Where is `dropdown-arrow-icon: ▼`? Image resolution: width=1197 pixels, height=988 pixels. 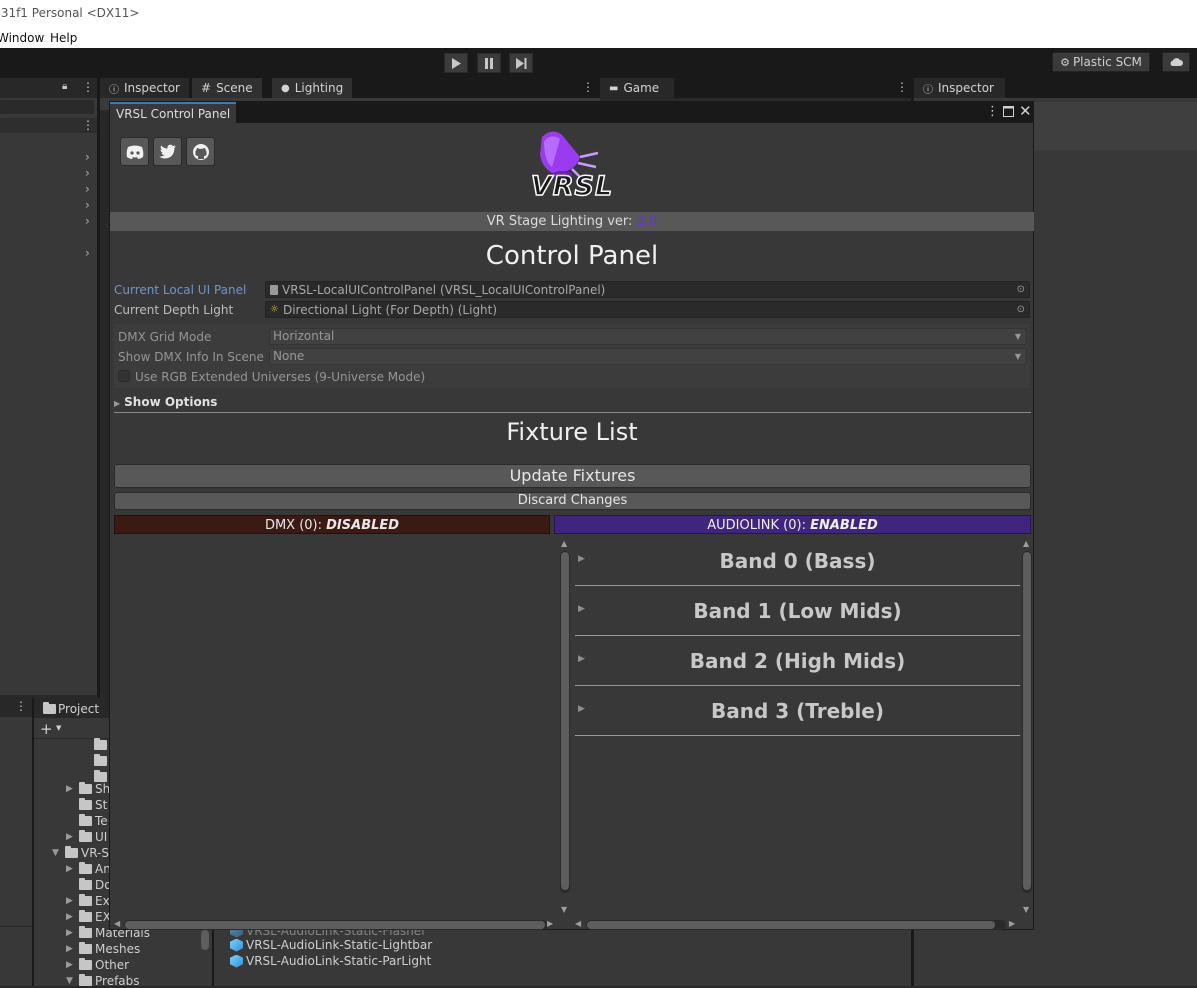
dropdown-arrow-icon: ▼ is located at coordinates (58, 728).